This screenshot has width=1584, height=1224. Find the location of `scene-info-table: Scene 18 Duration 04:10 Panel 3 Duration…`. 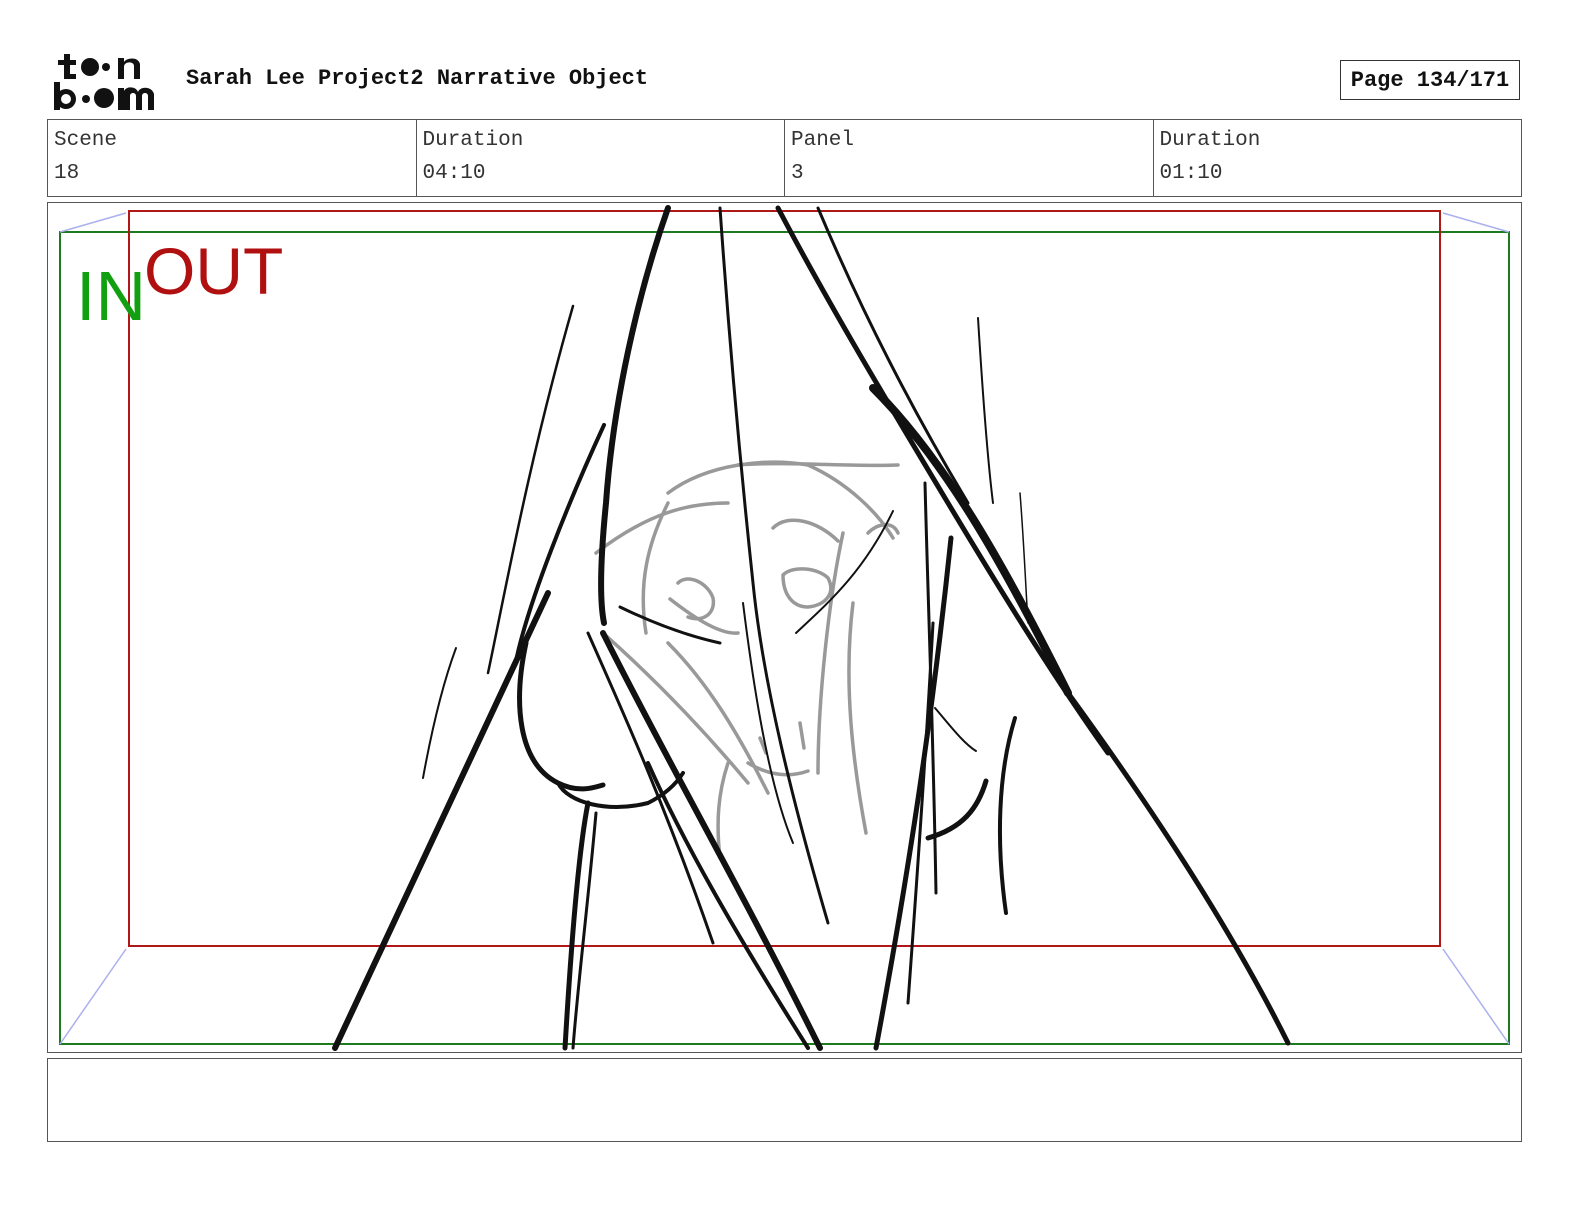

scene-info-table: Scene 18 Duration 04:10 Panel 3 Duration… is located at coordinates (784, 158).